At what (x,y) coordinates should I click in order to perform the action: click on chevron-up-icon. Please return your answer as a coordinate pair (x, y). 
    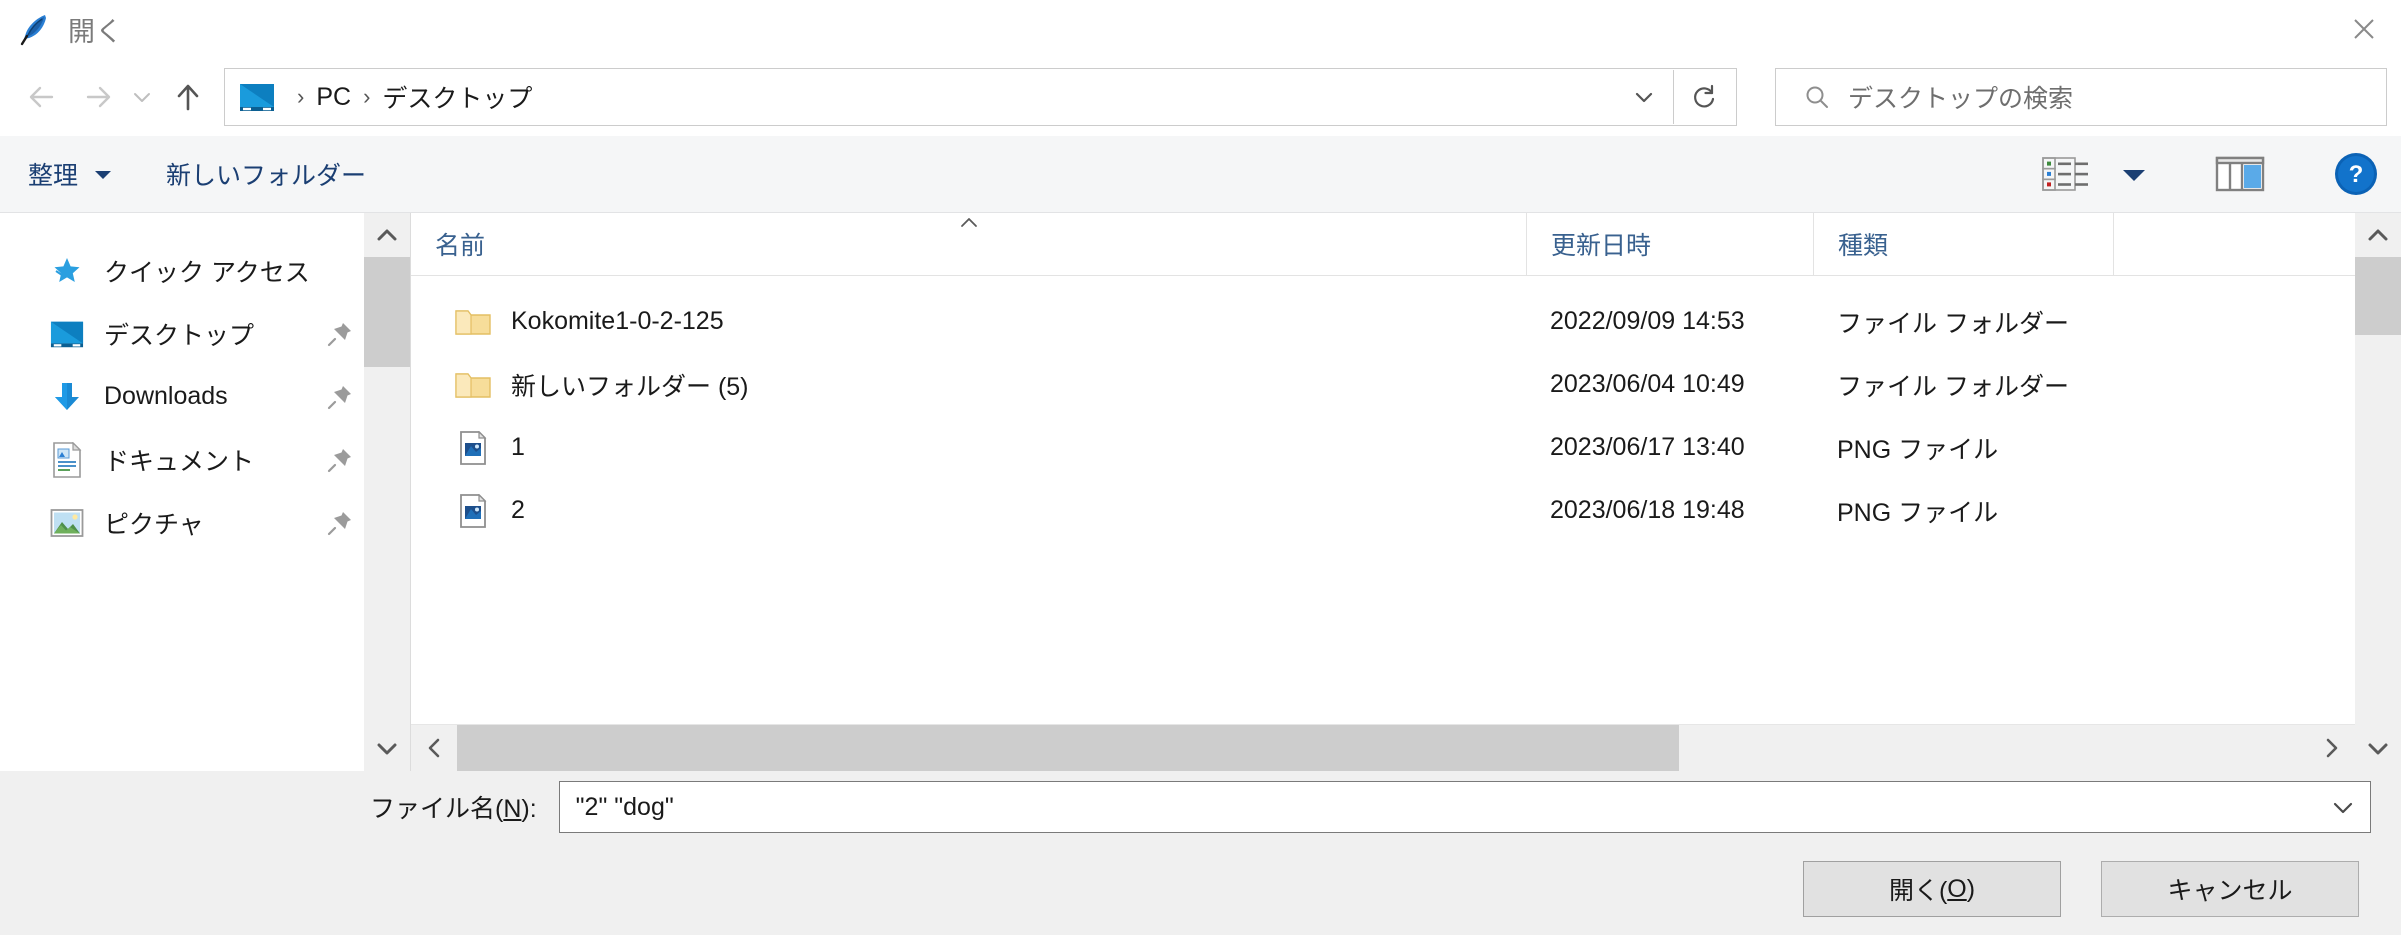
    Looking at the image, I should click on (387, 235).